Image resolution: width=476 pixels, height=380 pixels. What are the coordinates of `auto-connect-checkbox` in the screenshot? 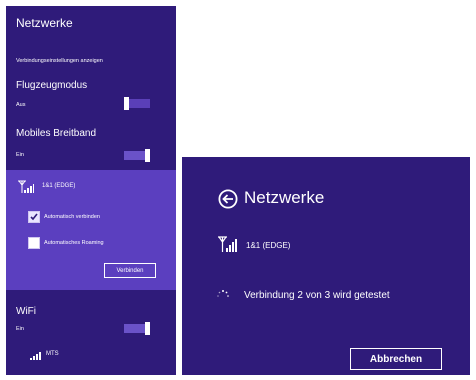 It's located at (34, 217).